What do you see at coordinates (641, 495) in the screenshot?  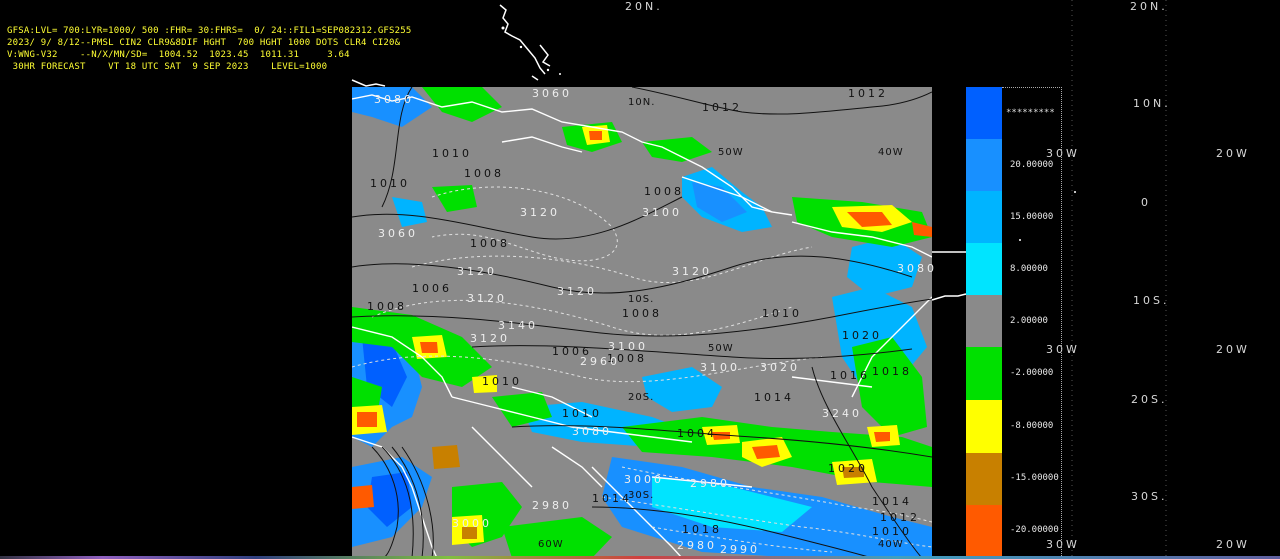 I see `map-label-30s: 30S.` at bounding box center [641, 495].